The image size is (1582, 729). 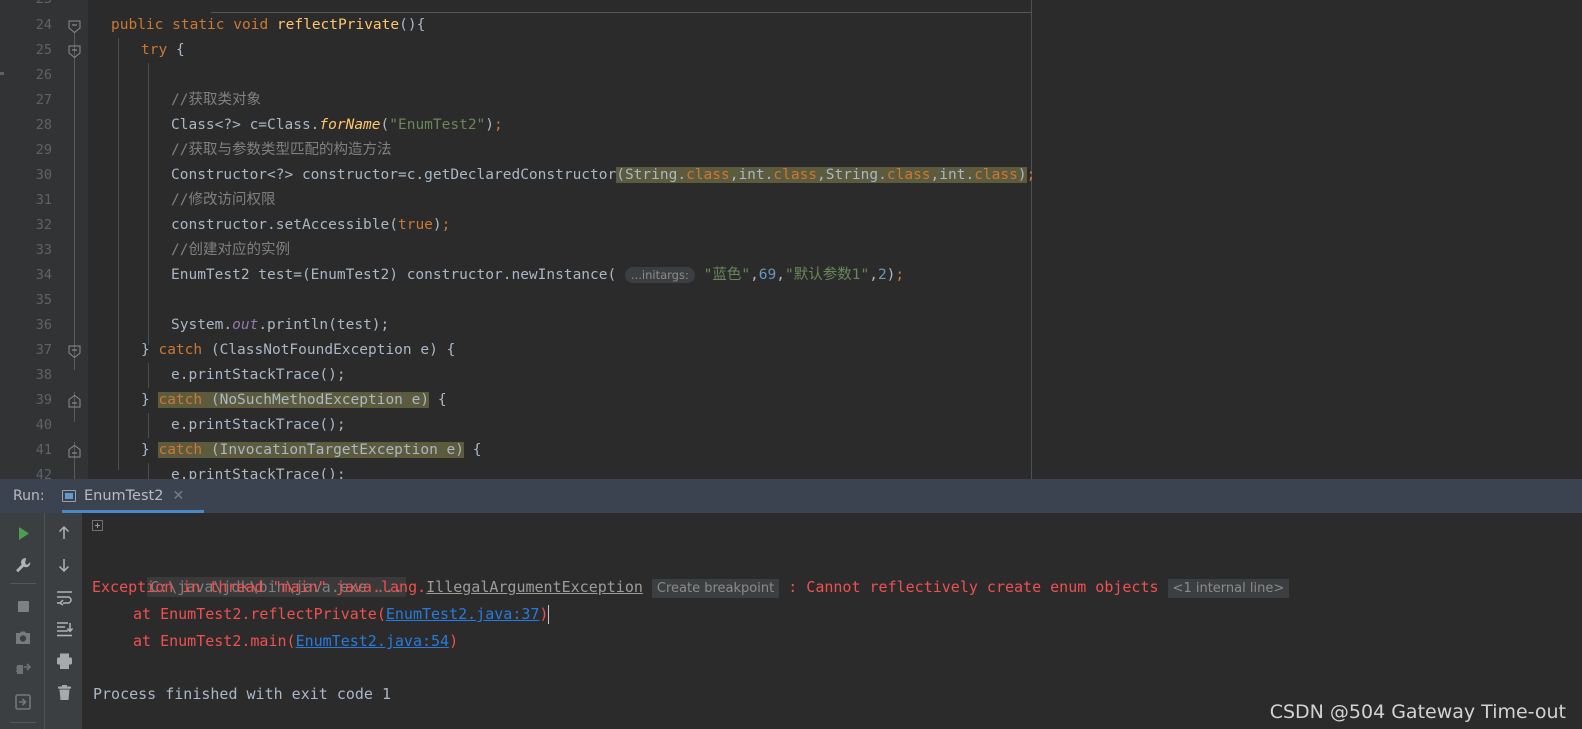 What do you see at coordinates (43, 250) in the screenshot?
I see `line-number: 33` at bounding box center [43, 250].